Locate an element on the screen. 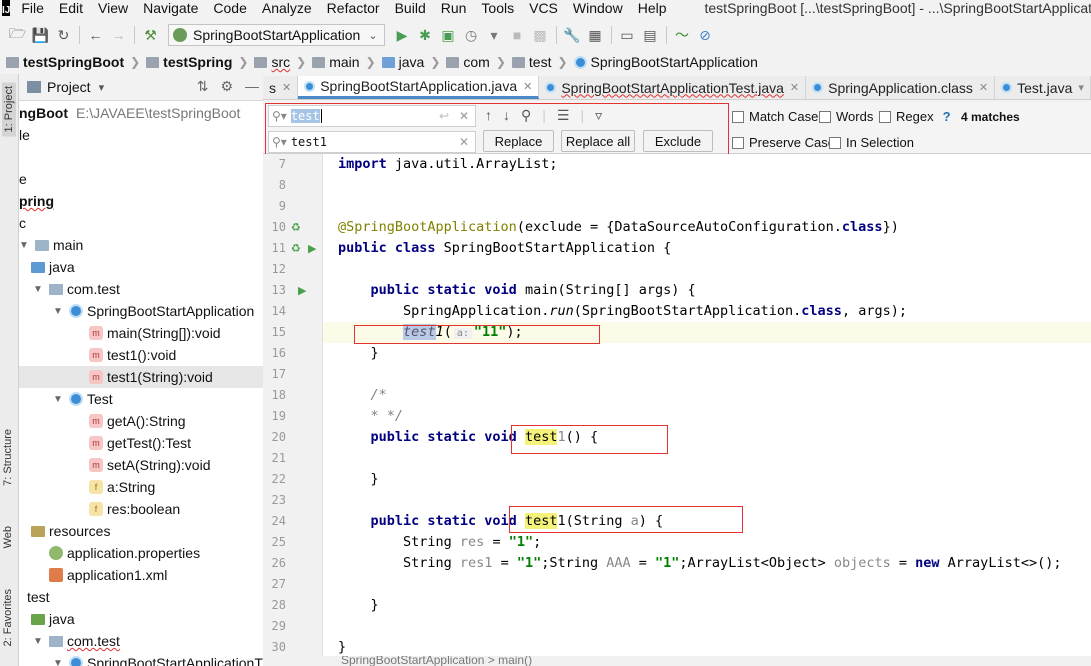 This screenshot has height=666, width=1091. tool-tab-web: Web is located at coordinates (8, 537).